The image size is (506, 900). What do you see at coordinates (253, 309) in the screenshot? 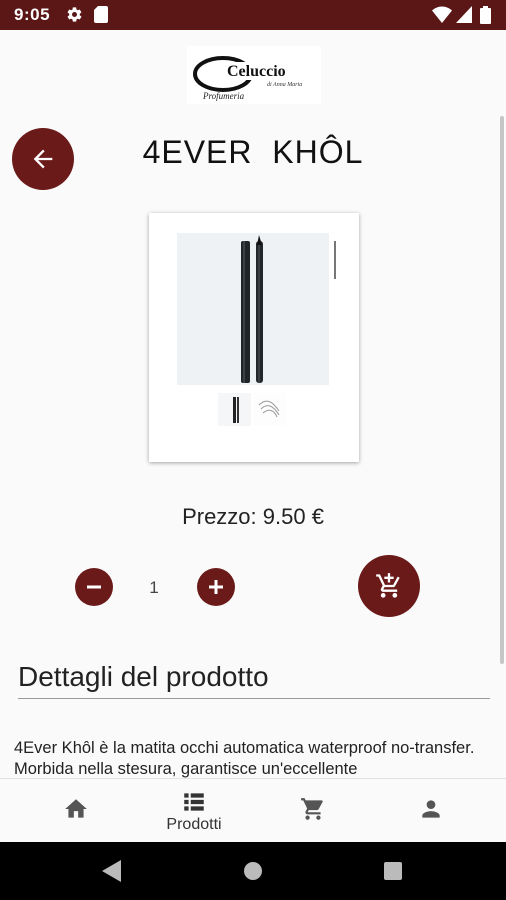
I see `product-image` at bounding box center [253, 309].